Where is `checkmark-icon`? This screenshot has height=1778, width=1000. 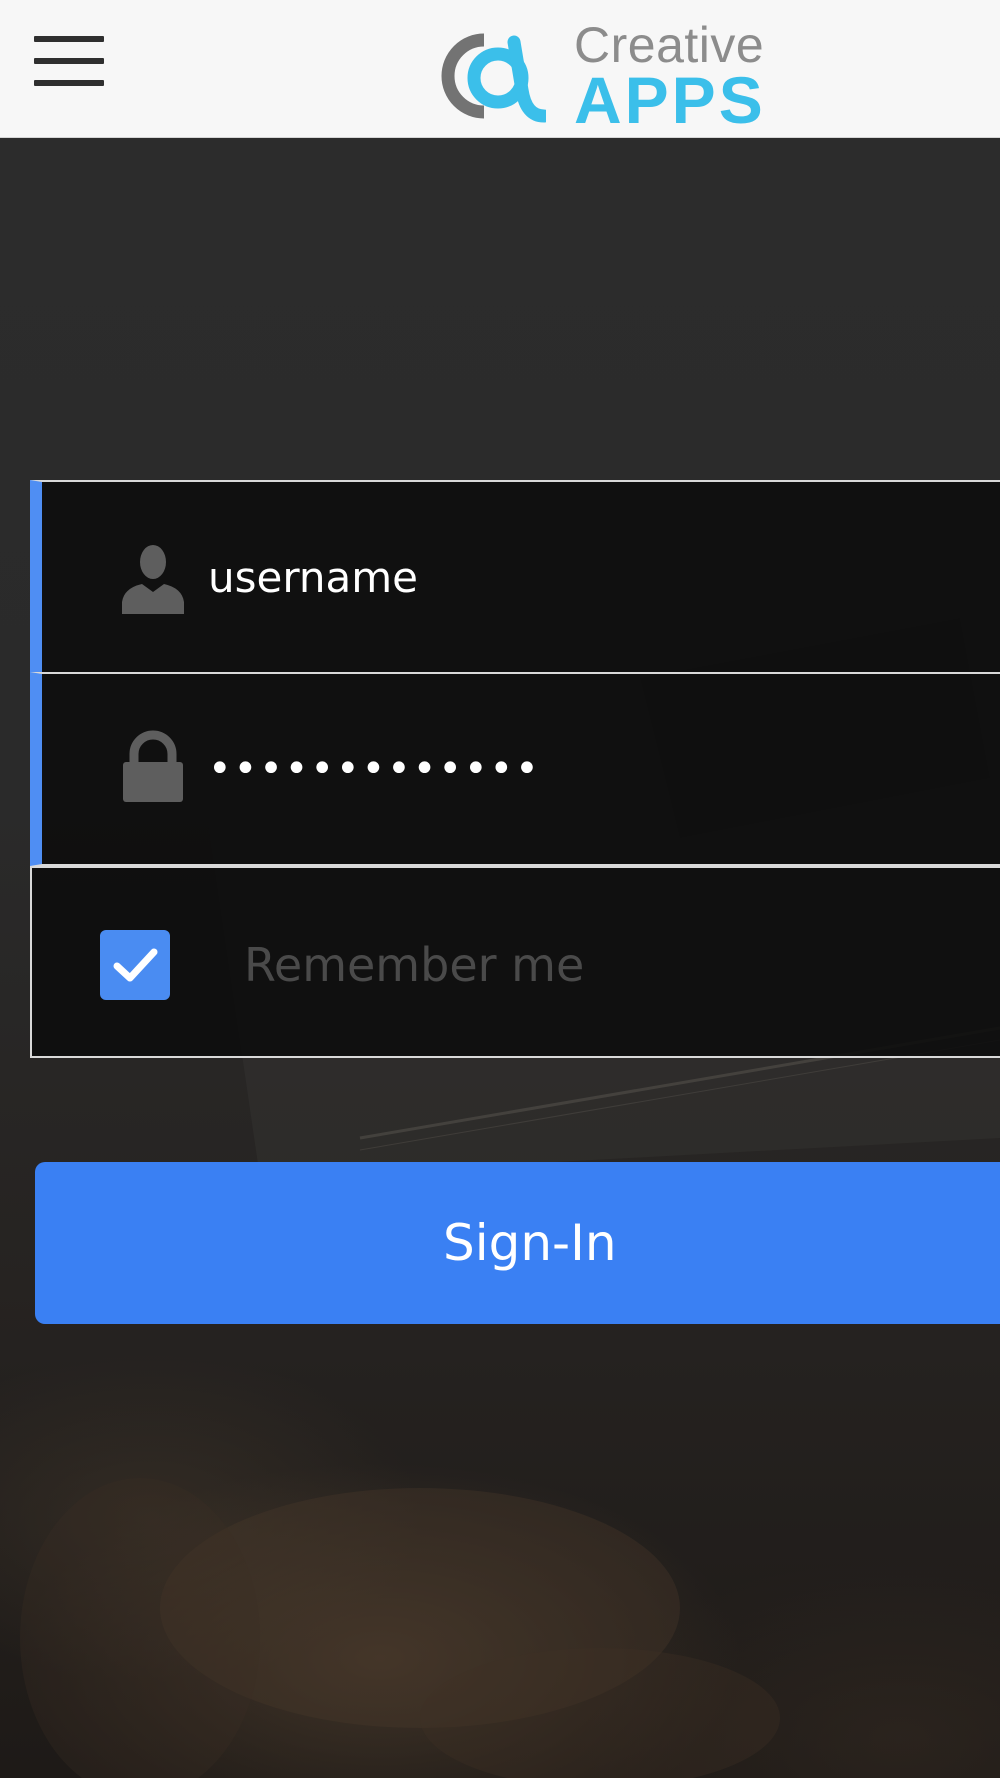
checkmark-icon is located at coordinates (135, 965).